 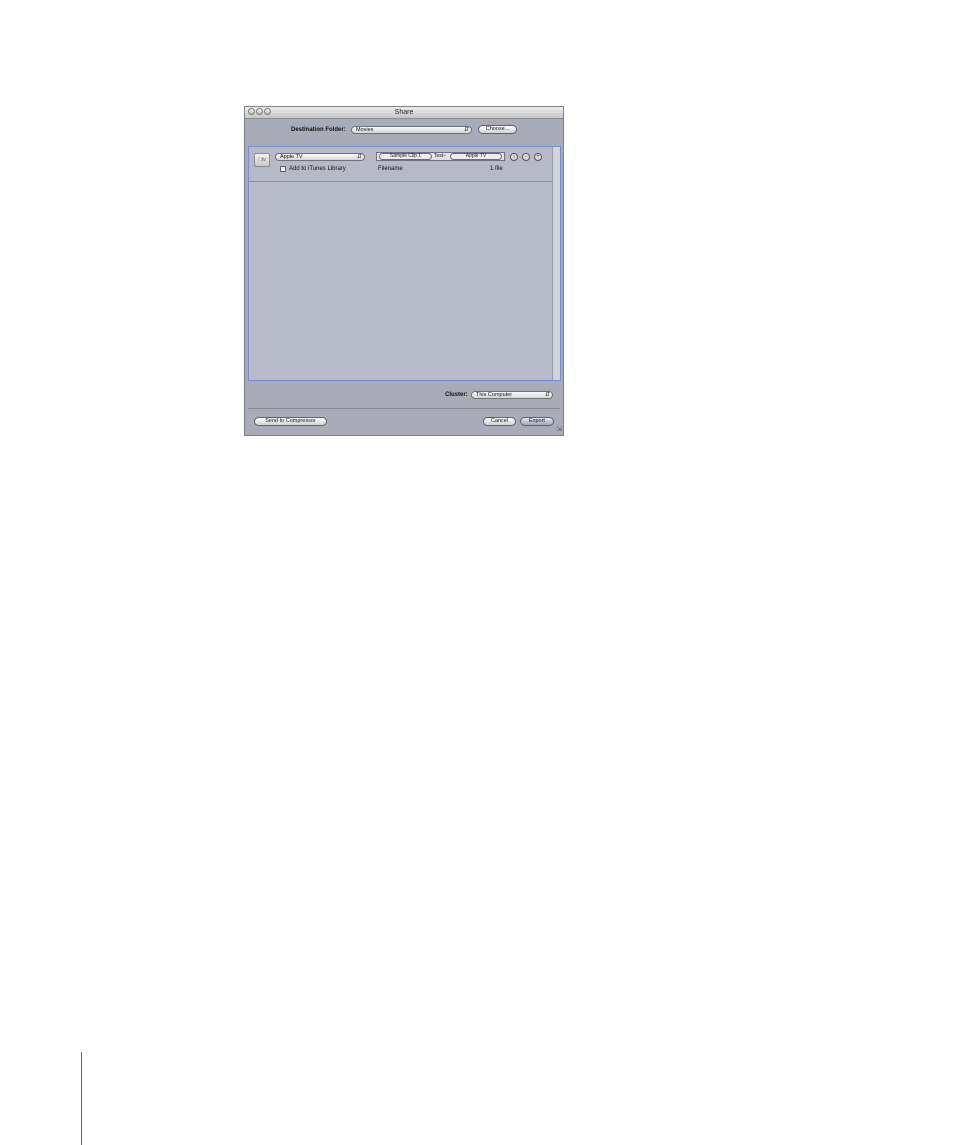 I want to click on cancel-button: Cancel, so click(x=499, y=421).